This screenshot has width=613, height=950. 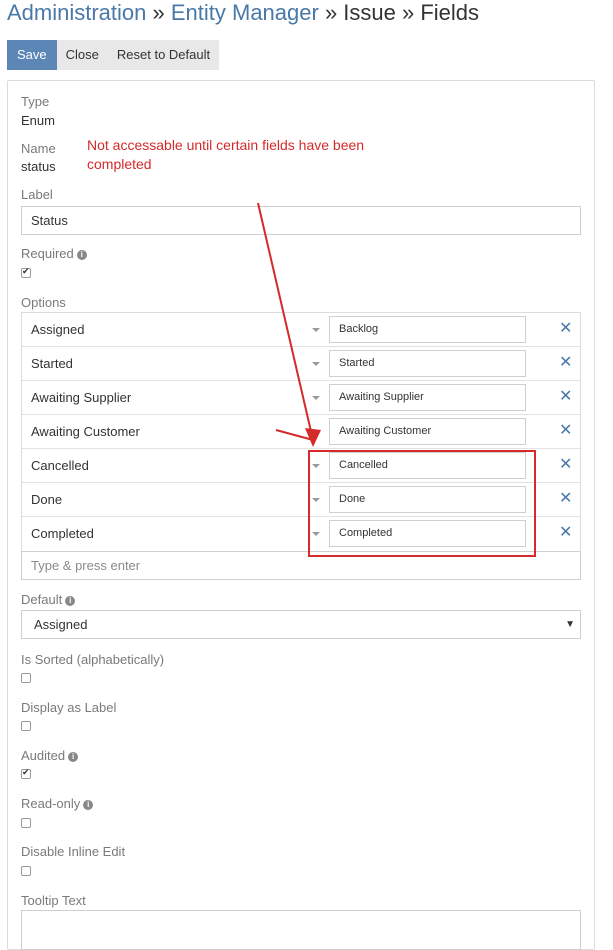 I want to click on annotation-arrow-line, so click(x=285, y=321).